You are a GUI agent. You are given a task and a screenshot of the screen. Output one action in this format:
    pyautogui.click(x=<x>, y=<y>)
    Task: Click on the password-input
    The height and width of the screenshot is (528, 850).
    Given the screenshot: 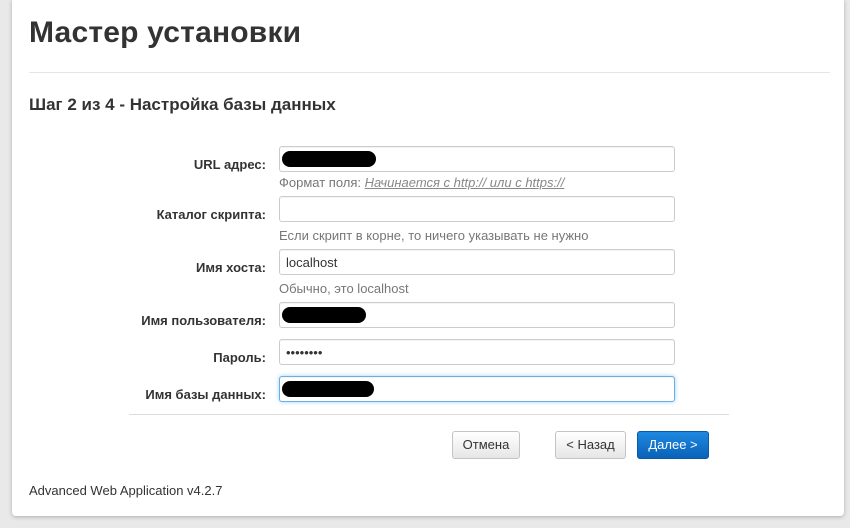 What is the action you would take?
    pyautogui.click(x=477, y=352)
    